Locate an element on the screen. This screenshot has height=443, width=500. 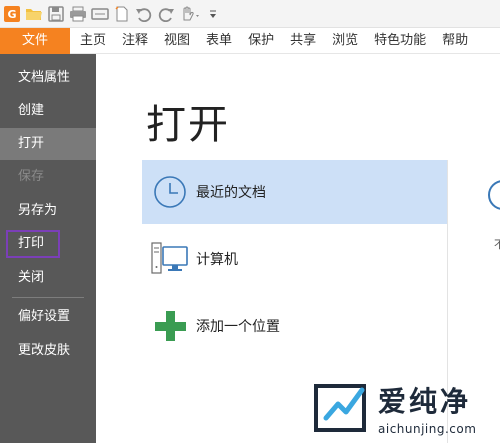
sidebar-item-preferences: 偏好设置 is located at coordinates (48, 317).